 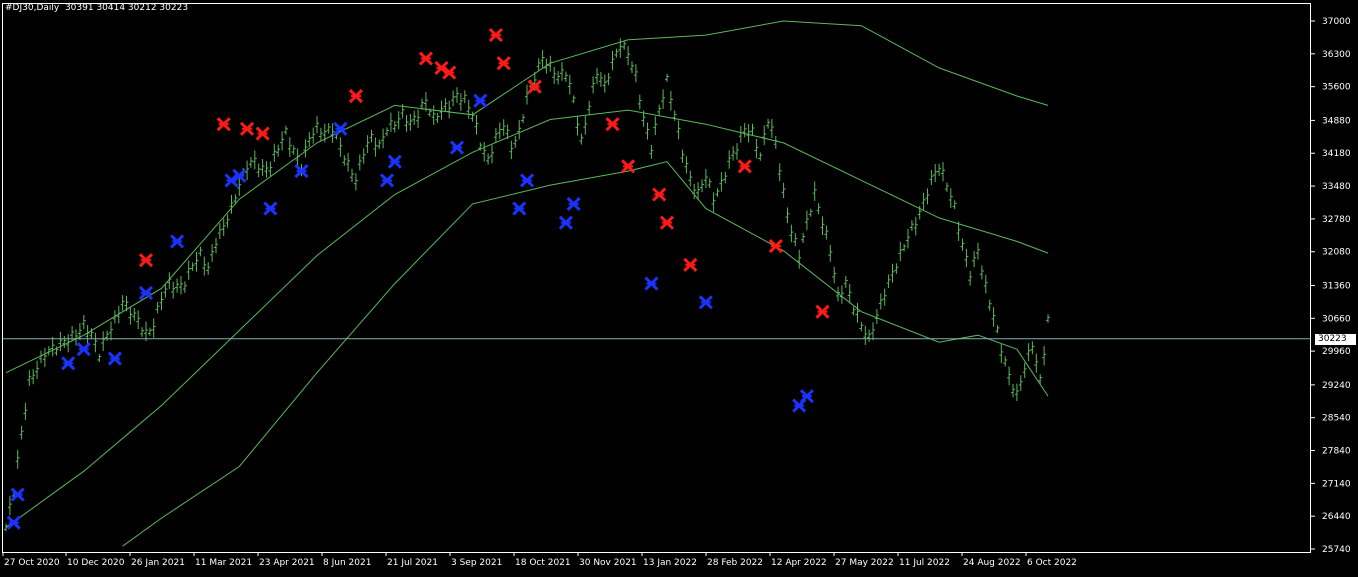 What do you see at coordinates (670, 563) in the screenshot?
I see `x-tick-label: 13 Jan 2022` at bounding box center [670, 563].